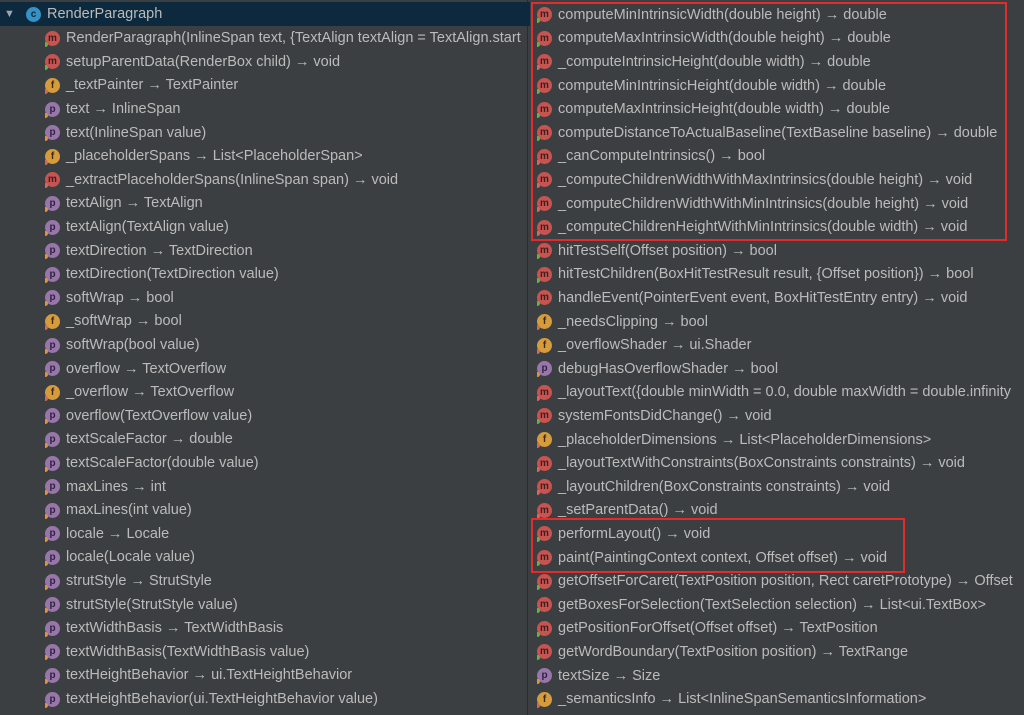 The width and height of the screenshot is (1024, 715). What do you see at coordinates (287, 629) in the screenshot?
I see `structure-item: p textWidthBasis → TextWidthBasis` at bounding box center [287, 629].